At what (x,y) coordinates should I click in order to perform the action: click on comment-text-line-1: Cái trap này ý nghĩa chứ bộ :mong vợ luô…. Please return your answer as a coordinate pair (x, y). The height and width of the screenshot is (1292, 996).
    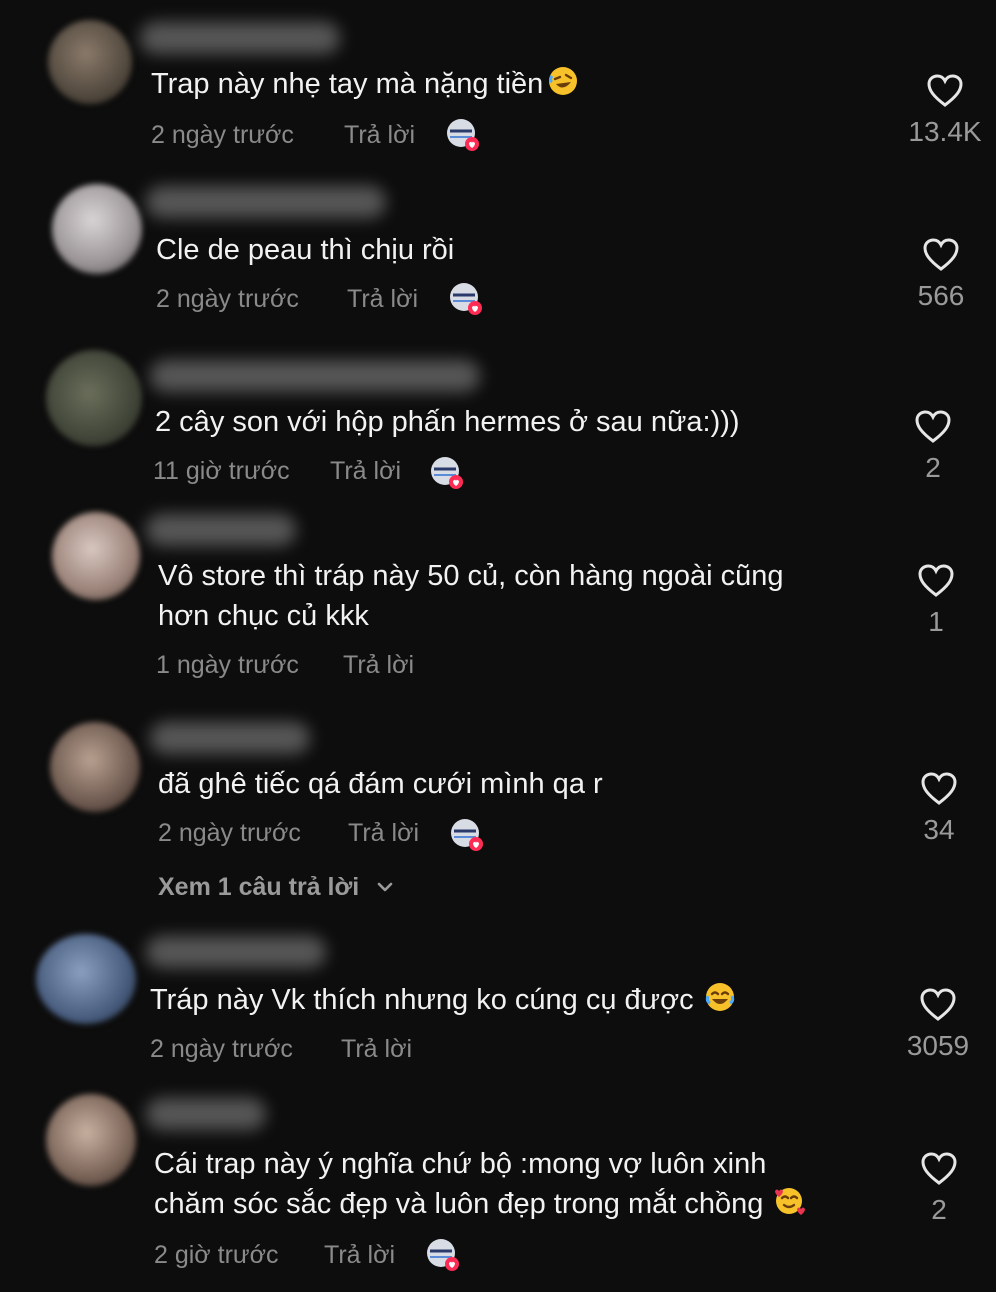
    Looking at the image, I should click on (460, 1164).